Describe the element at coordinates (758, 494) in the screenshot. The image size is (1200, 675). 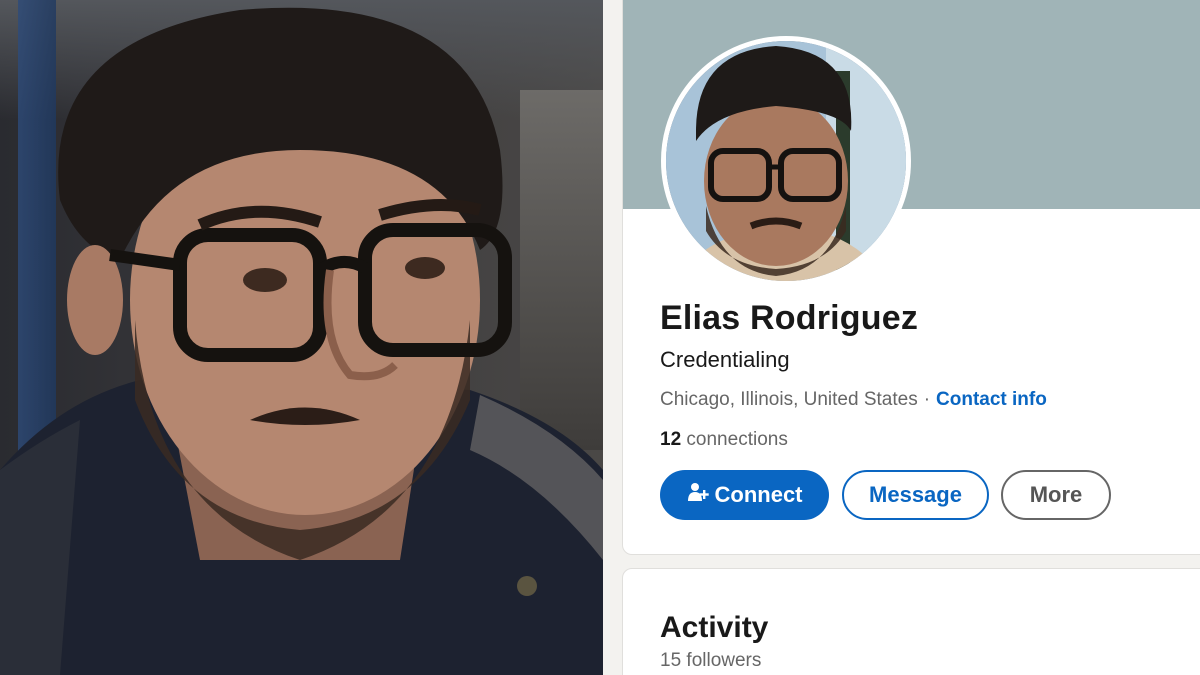
I see `connect-label: Connect` at that location.